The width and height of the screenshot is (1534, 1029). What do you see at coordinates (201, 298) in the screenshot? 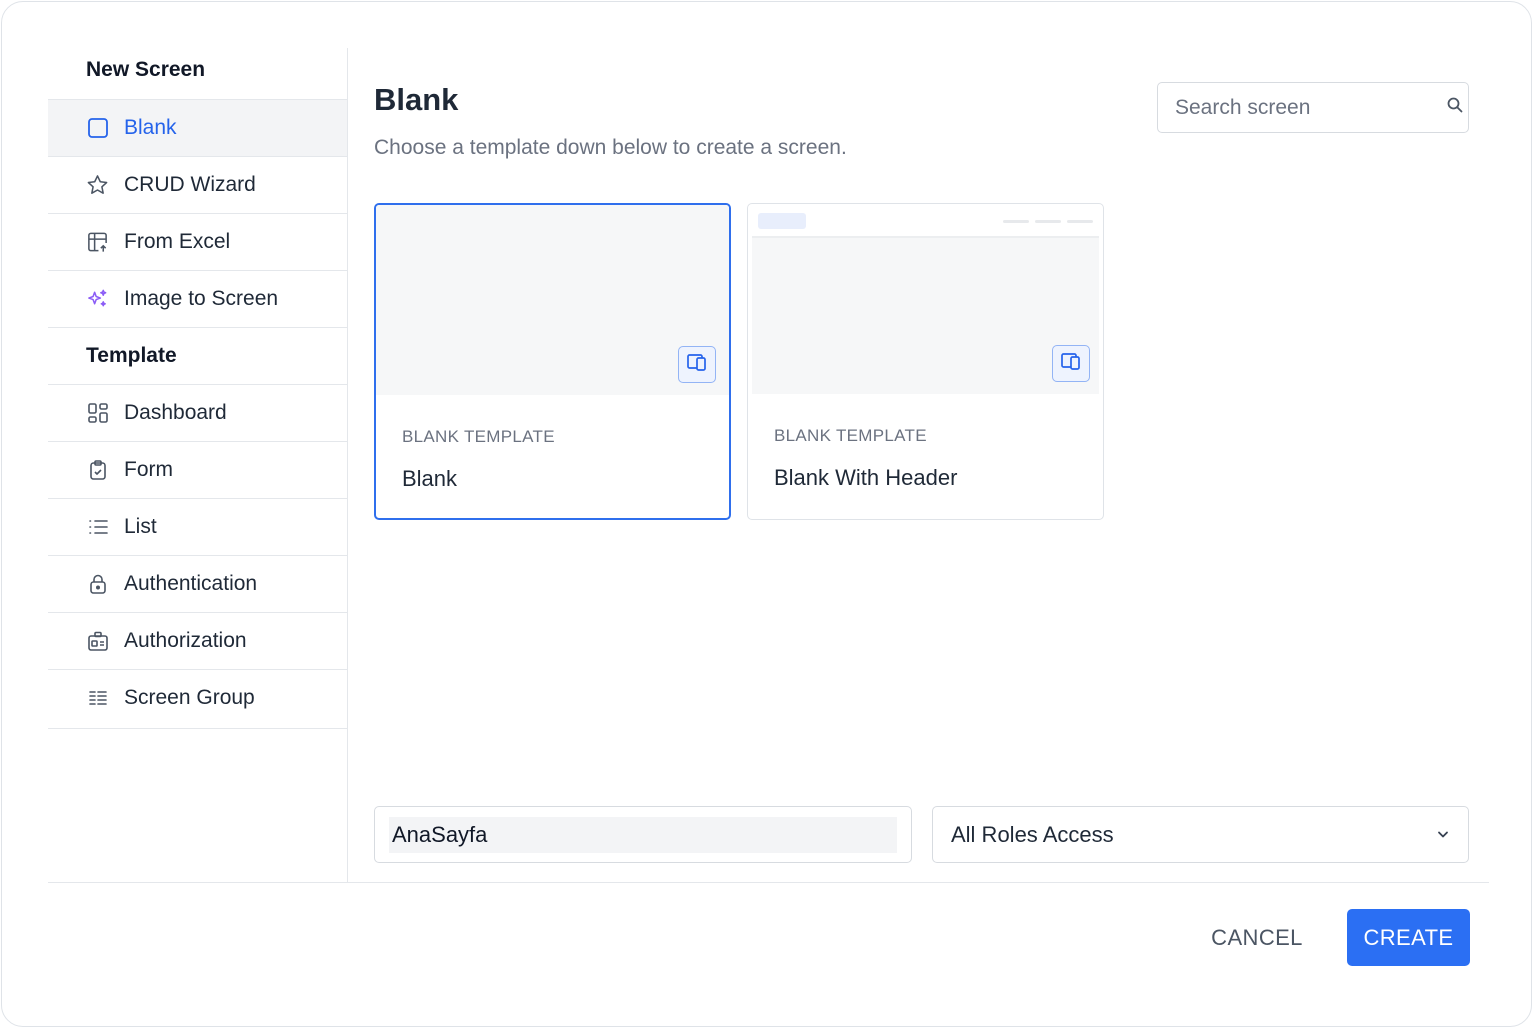
I see `sidebar-item-label: Image to Screen` at bounding box center [201, 298].